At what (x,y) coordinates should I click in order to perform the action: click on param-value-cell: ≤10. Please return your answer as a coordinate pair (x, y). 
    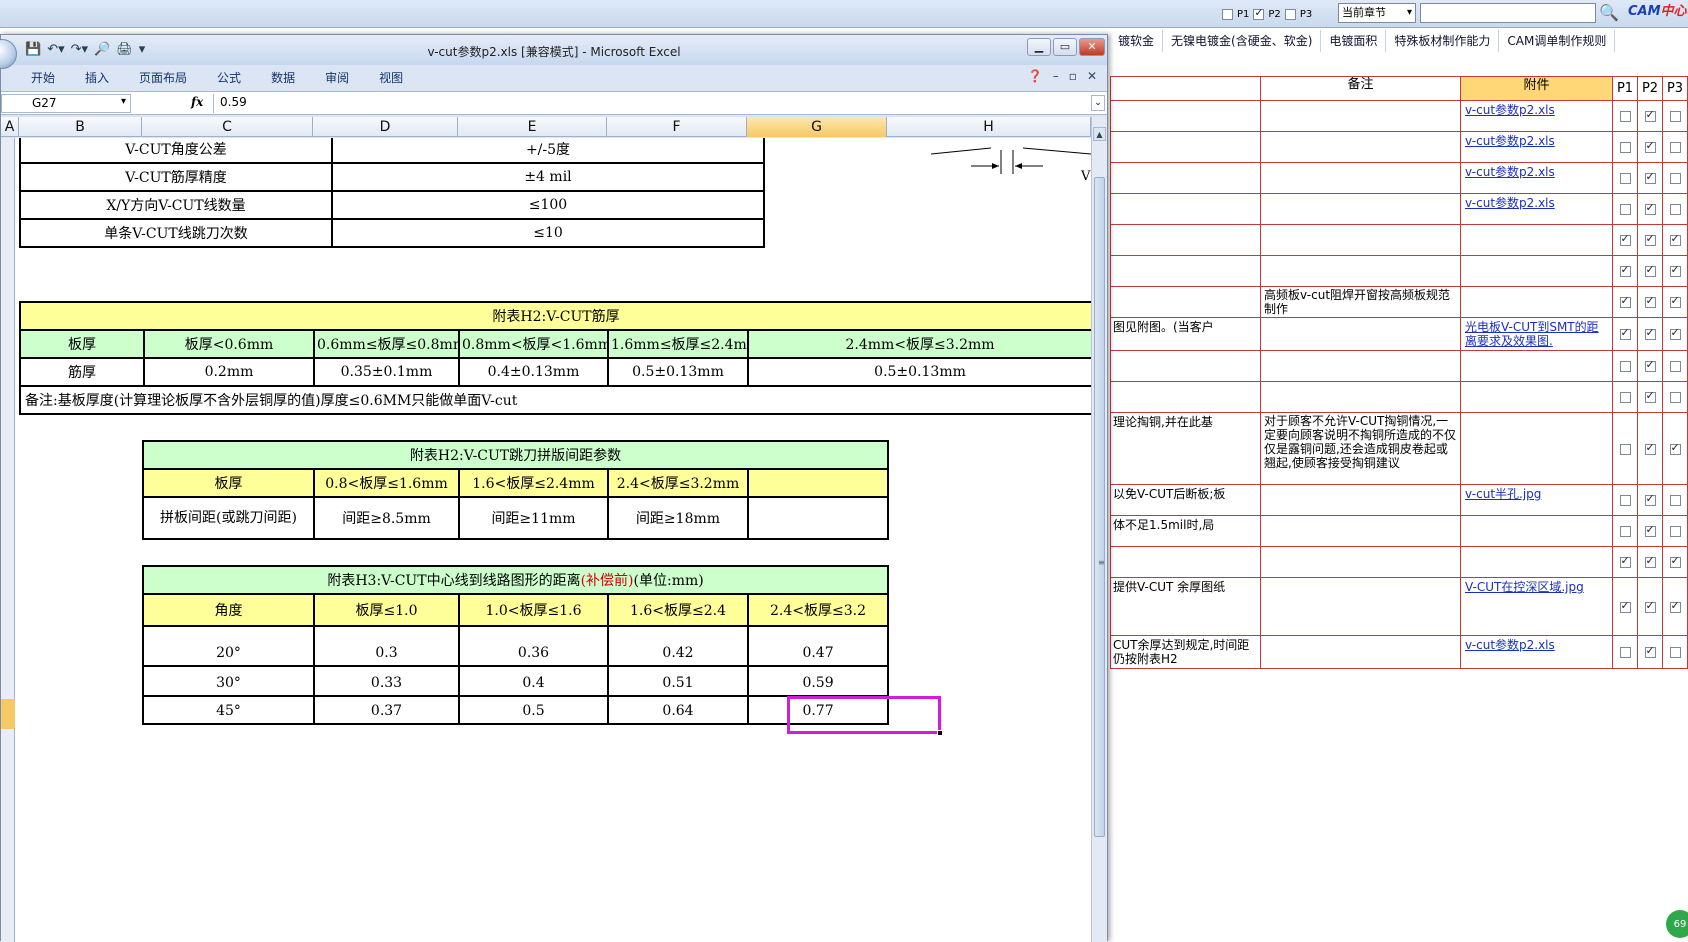
    Looking at the image, I should click on (548, 233).